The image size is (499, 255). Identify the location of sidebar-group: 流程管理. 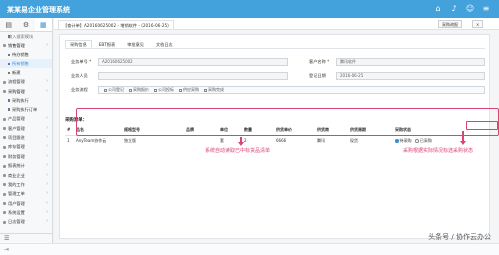
(26, 82).